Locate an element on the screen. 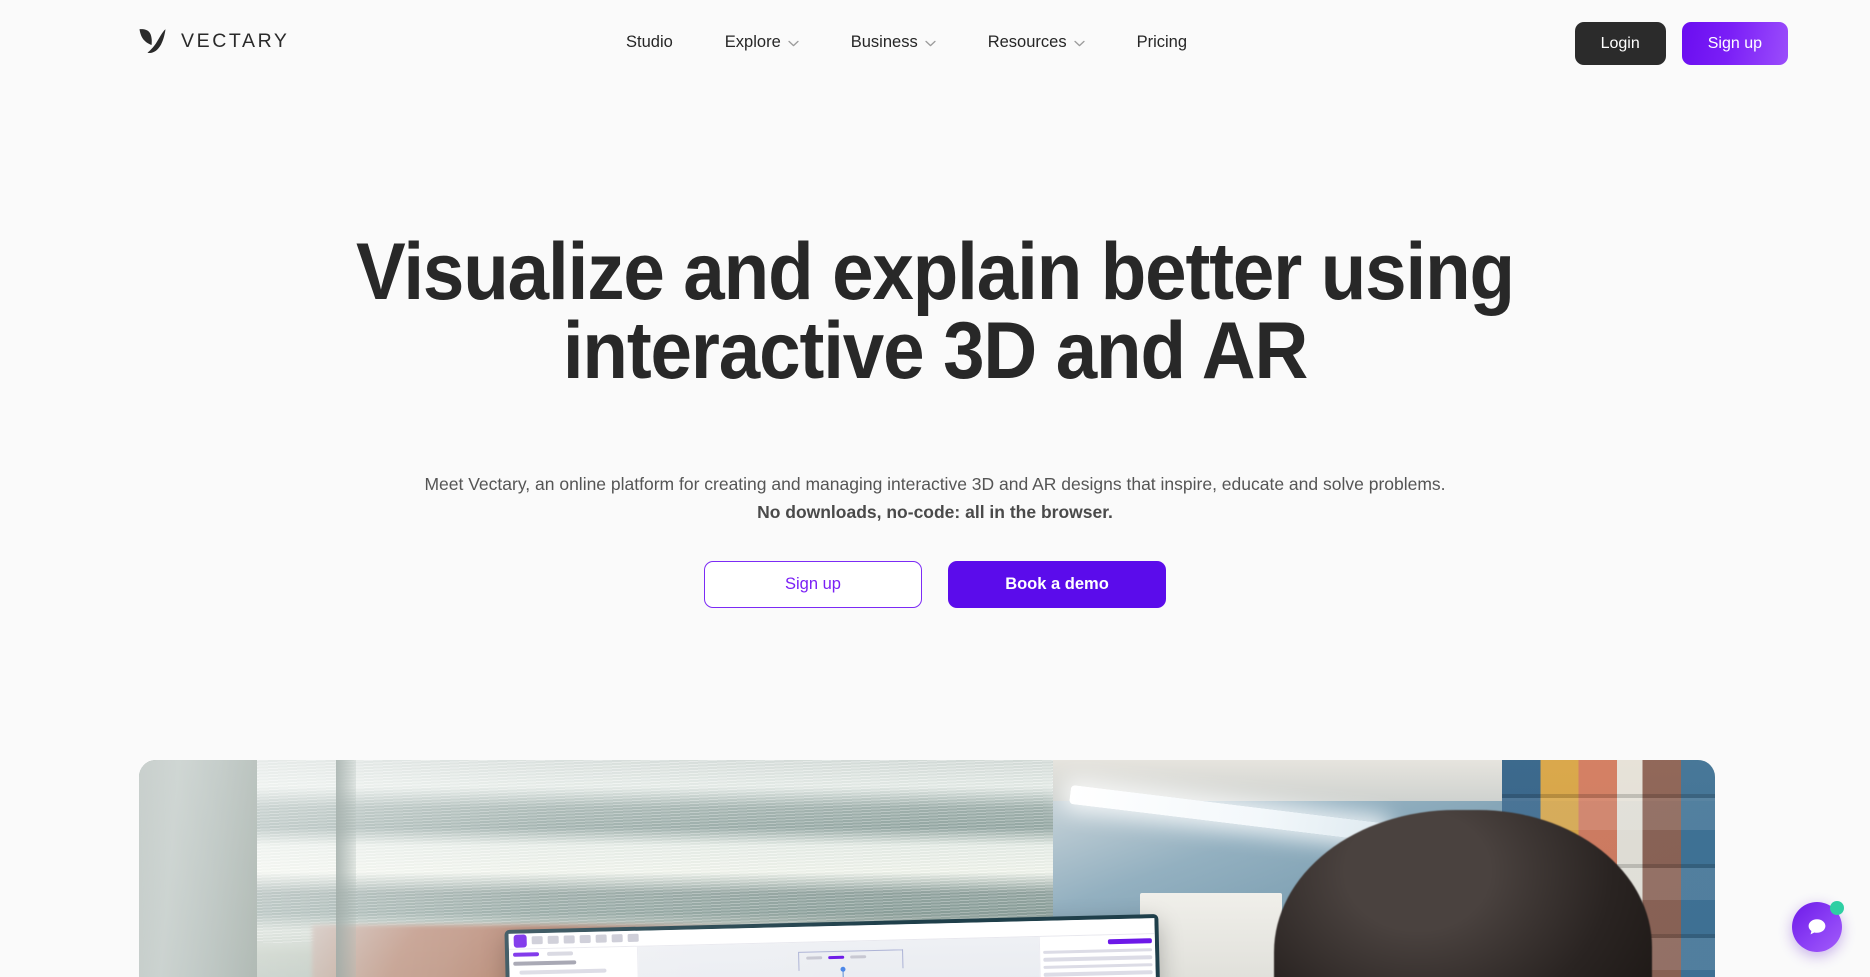  editor-scene-tree-panel is located at coordinates (575, 961).